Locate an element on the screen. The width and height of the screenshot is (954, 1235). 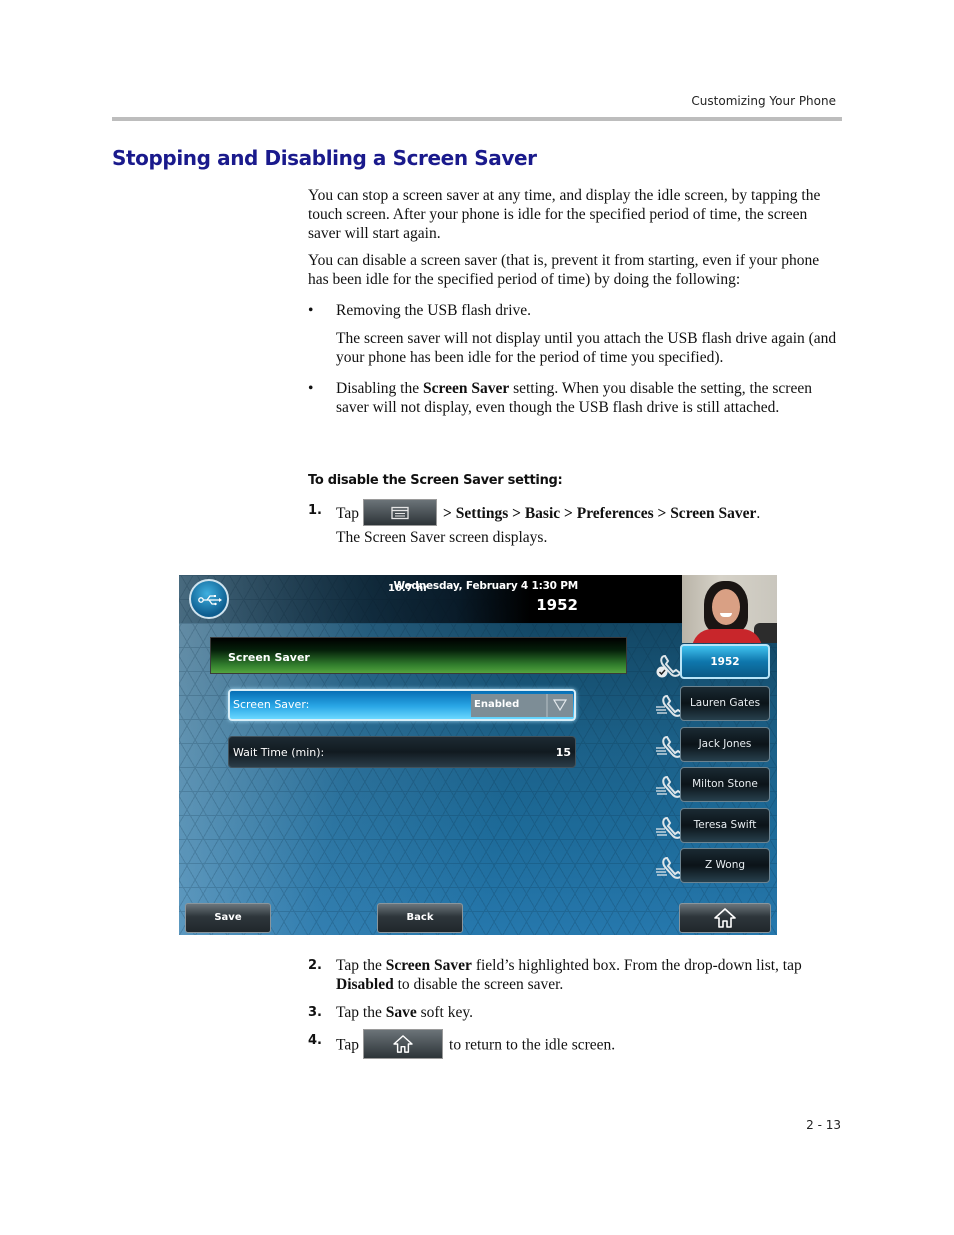
page-number: 2 - 13 is located at coordinates (823, 1125).